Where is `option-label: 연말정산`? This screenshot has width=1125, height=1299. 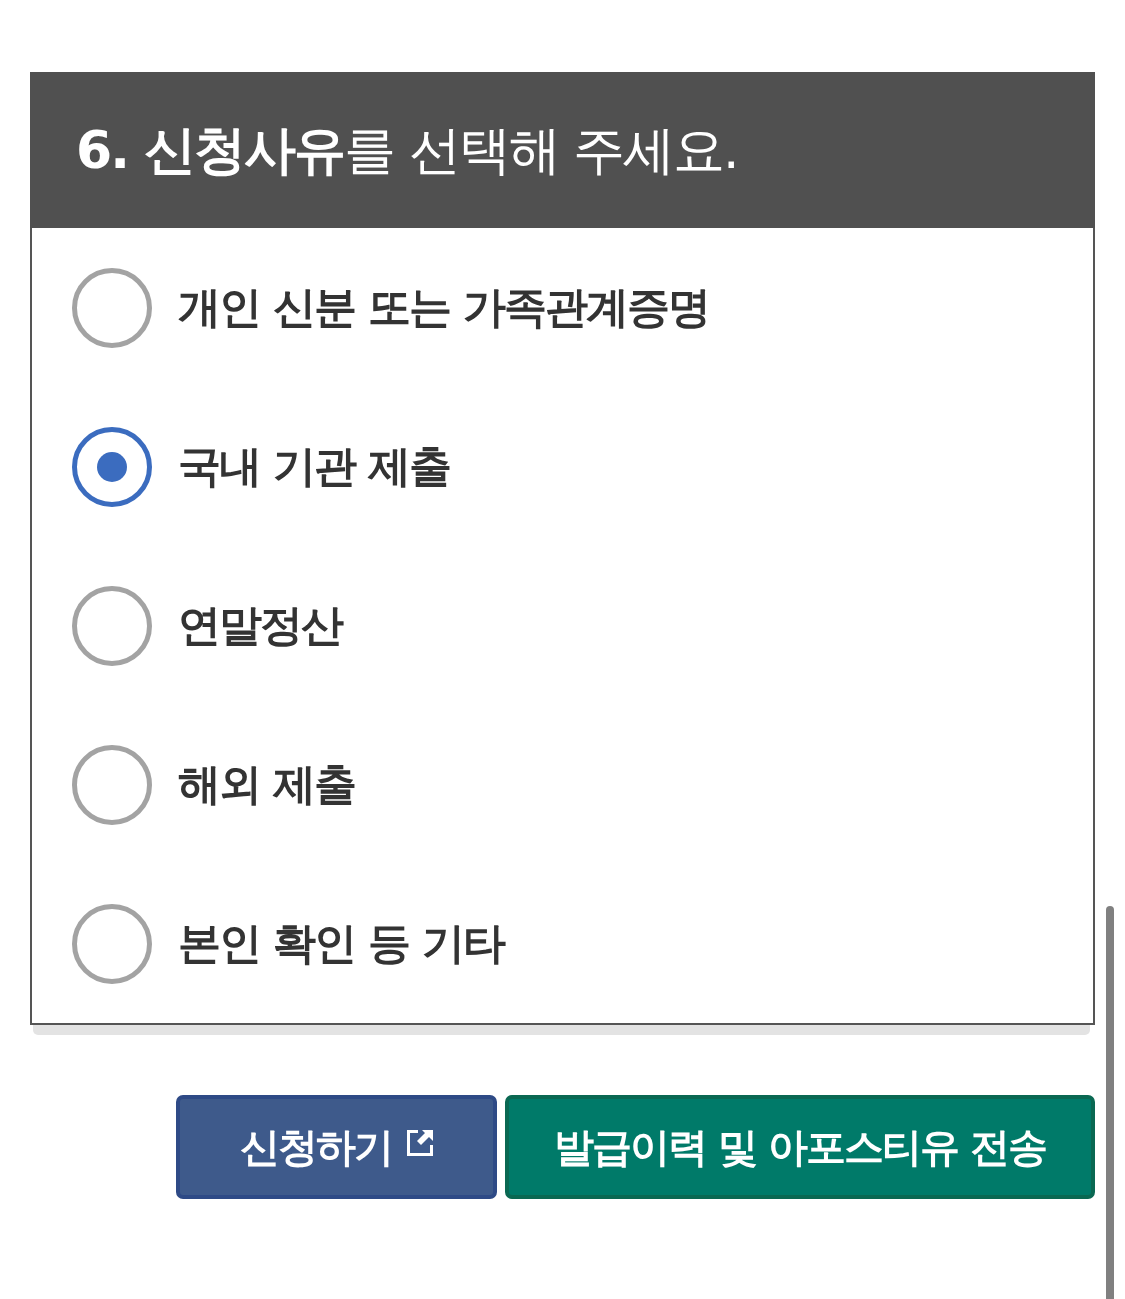 option-label: 연말정산 is located at coordinates (260, 625).